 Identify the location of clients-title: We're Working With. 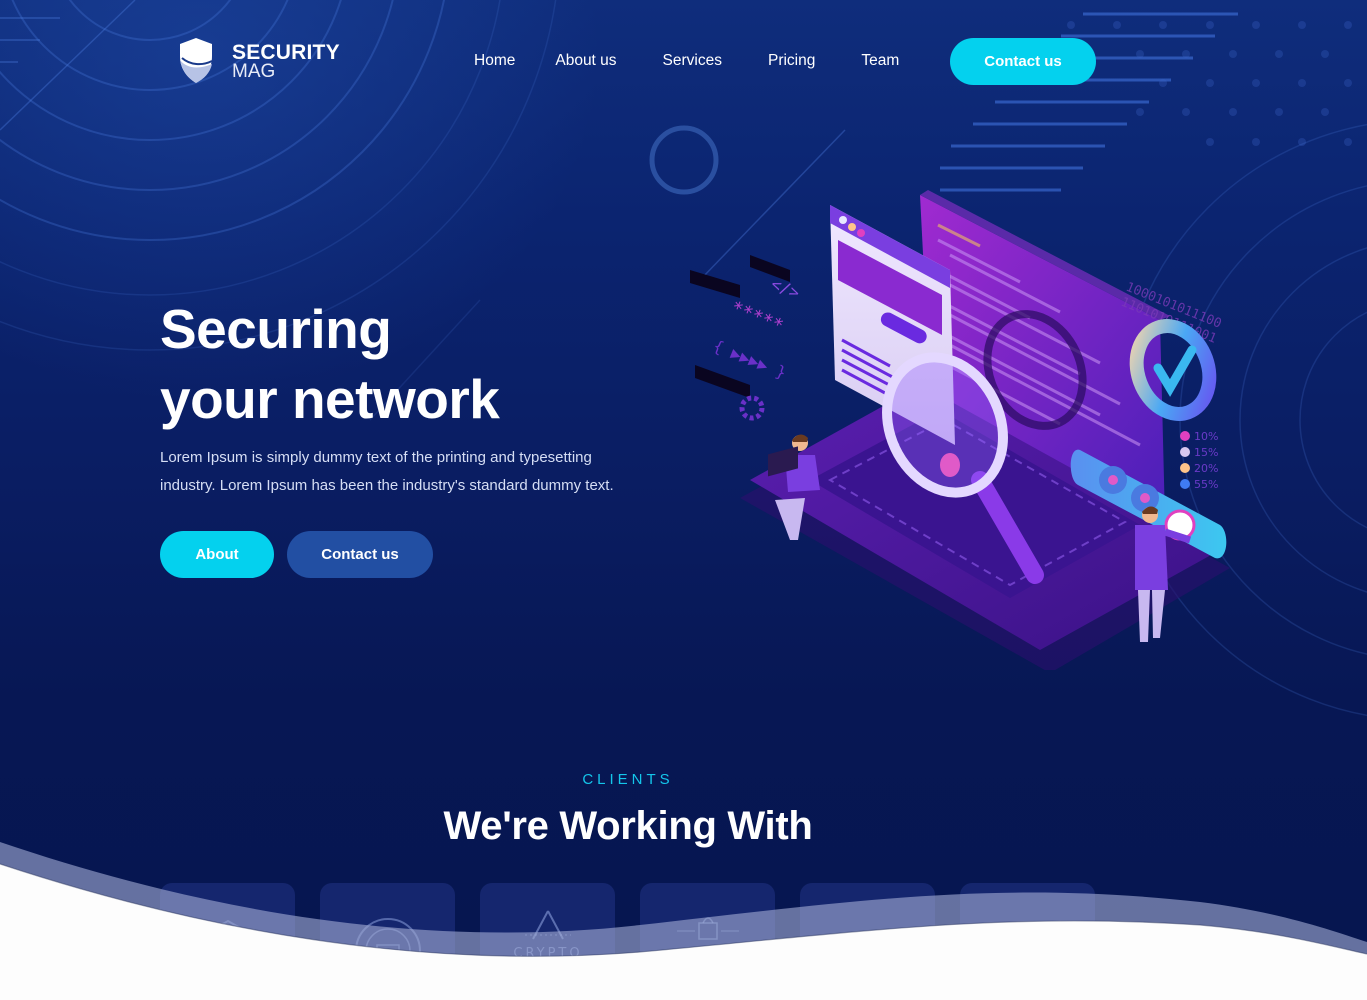
(628, 826).